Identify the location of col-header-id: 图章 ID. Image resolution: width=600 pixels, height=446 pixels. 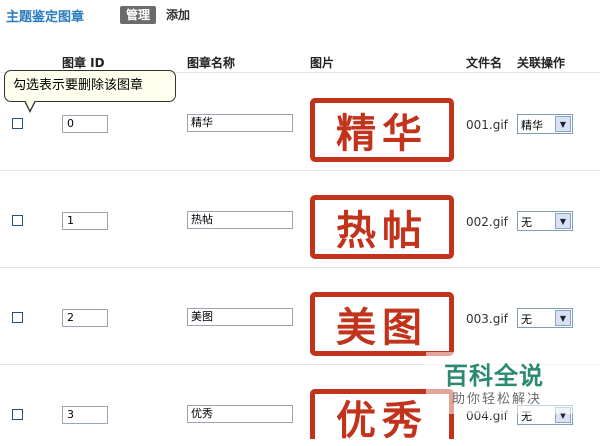
(83, 63).